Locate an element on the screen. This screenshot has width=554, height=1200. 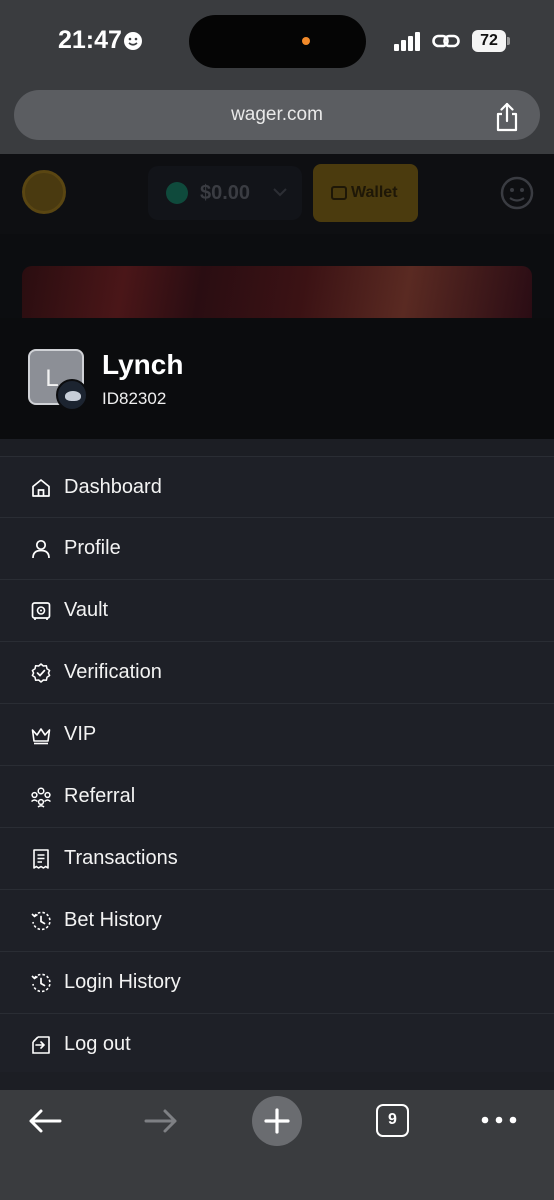
balance-amount: $0.00 is located at coordinates (225, 193).